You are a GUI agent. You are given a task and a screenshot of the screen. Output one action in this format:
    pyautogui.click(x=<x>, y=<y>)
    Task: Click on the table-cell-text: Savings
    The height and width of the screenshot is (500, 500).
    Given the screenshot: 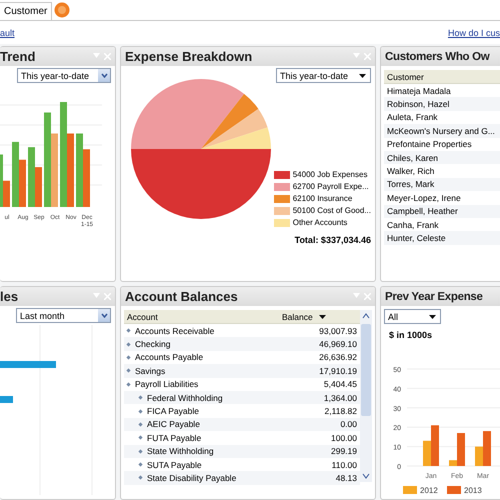 What is the action you would take?
    pyautogui.click(x=150, y=371)
    